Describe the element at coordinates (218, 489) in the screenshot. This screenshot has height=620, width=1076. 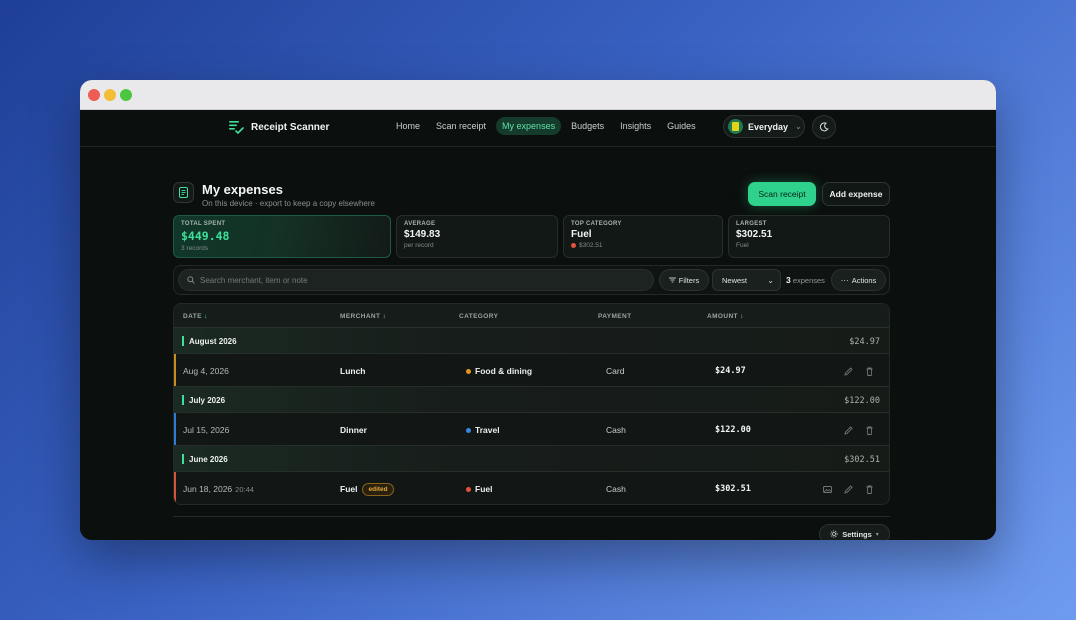
I see `row-date: Jun 18, 2026 20:44` at that location.